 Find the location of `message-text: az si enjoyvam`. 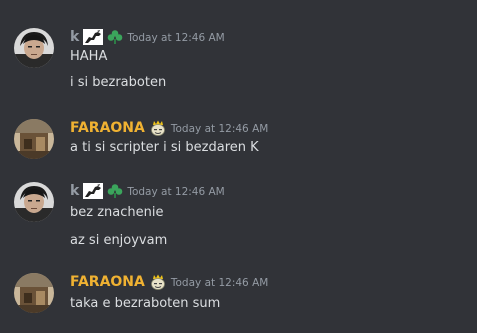

message-text: az si enjoyvam is located at coordinates (119, 240).